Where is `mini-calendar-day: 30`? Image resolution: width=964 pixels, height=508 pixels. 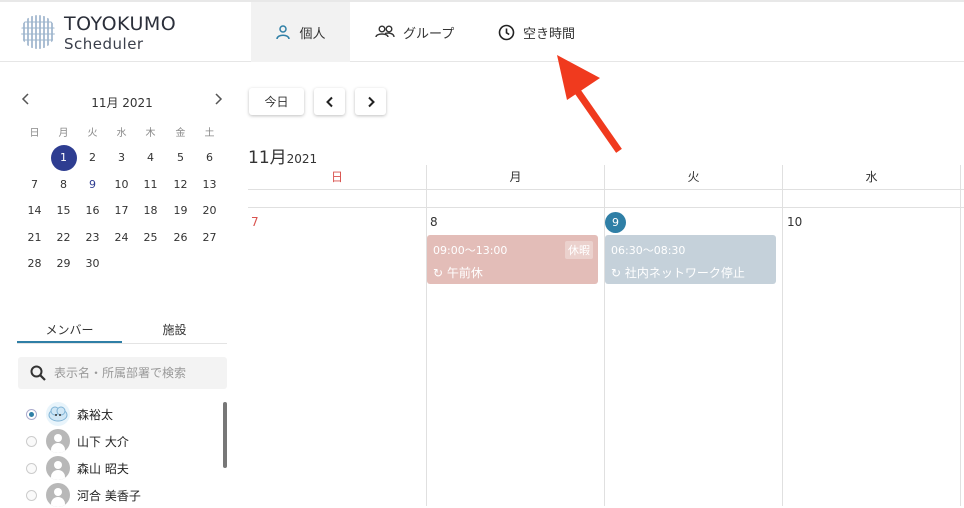
mini-calendar-day: 30 is located at coordinates (92, 264).